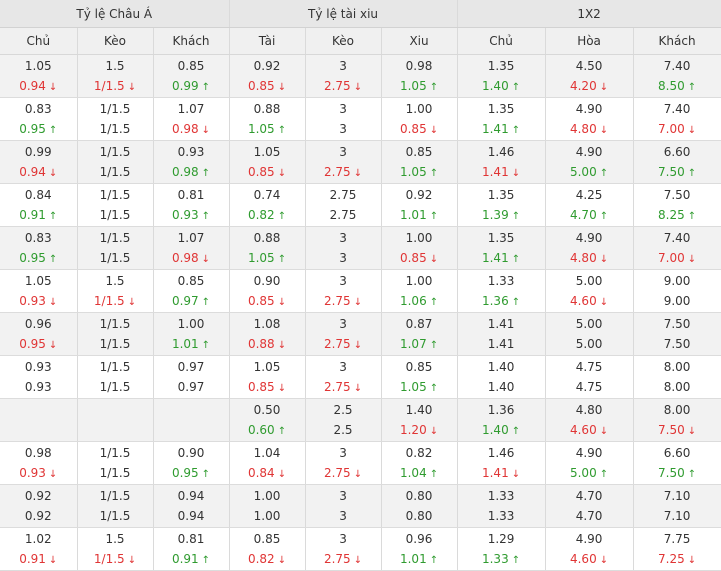 Image resolution: width=721 pixels, height=571 pixels. What do you see at coordinates (495, 215) in the screenshot?
I see `odds-value: 1.39` at bounding box center [495, 215].